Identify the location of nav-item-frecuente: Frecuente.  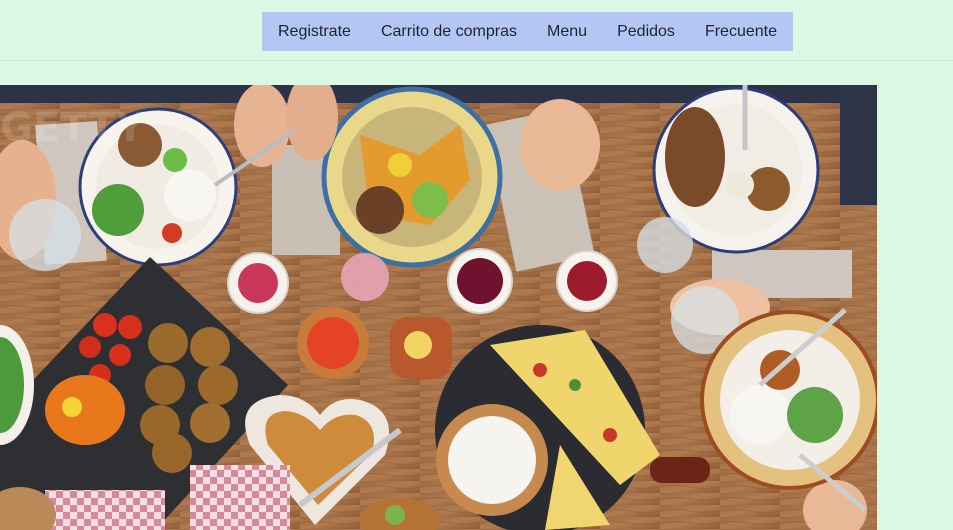
(741, 32).